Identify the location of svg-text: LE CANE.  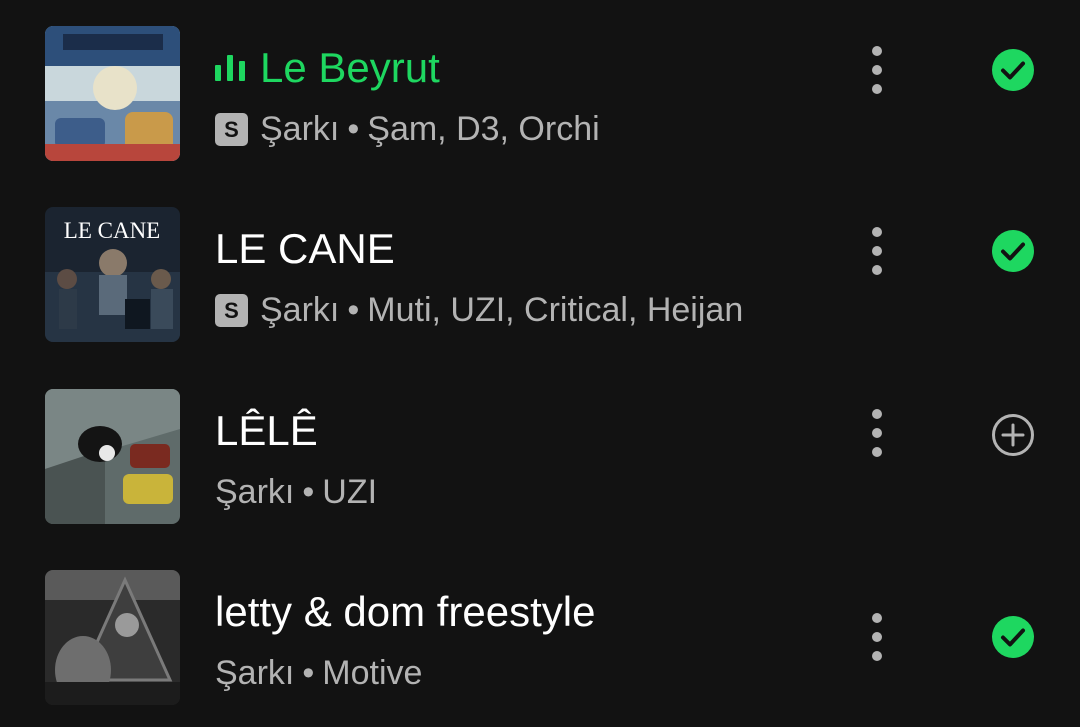
(112, 230).